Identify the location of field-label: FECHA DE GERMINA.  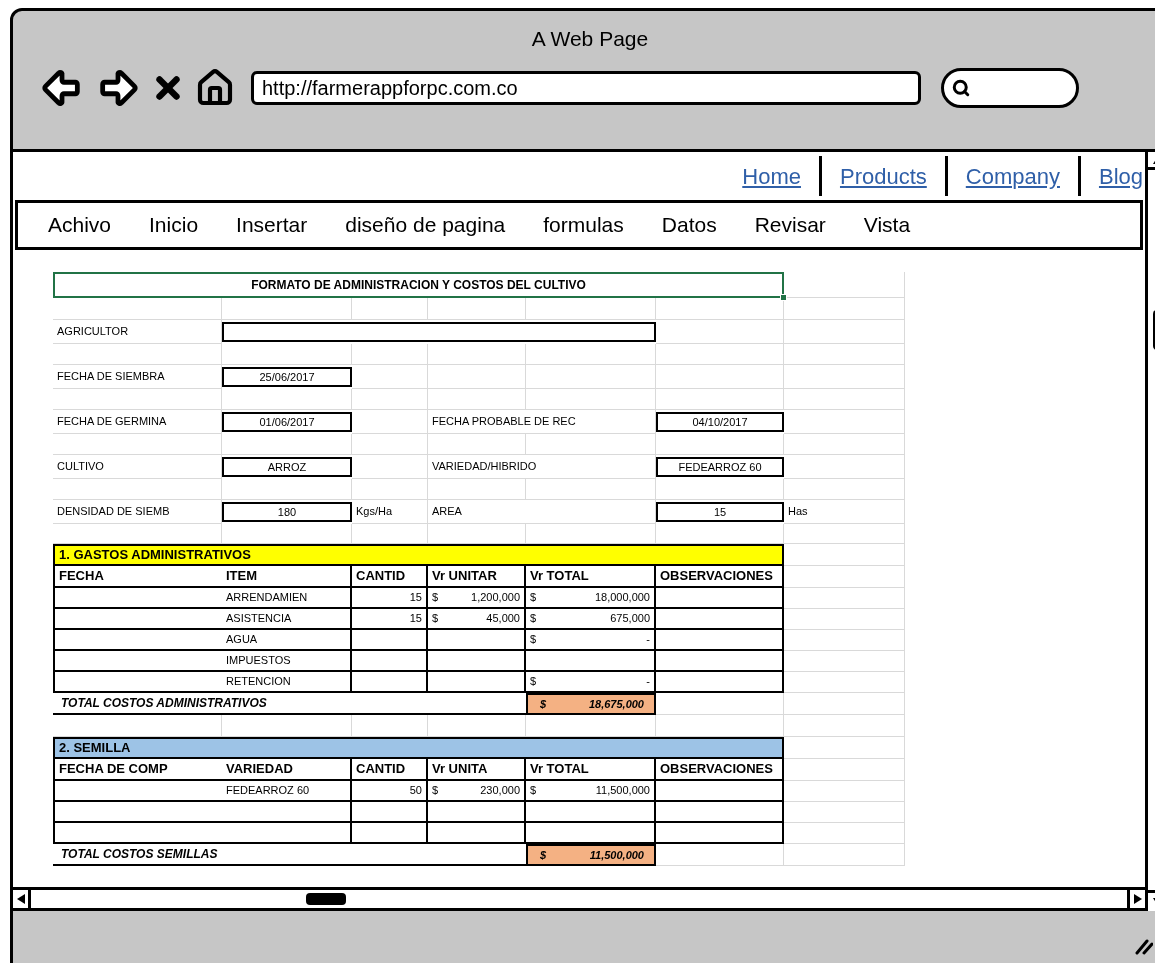
(137, 422).